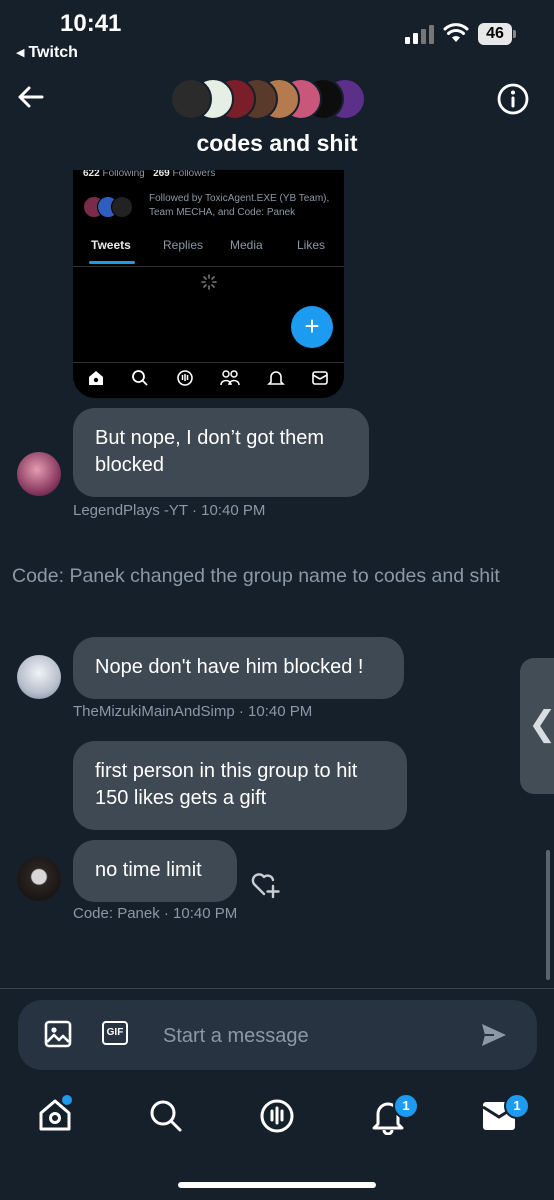 The width and height of the screenshot is (554, 1200). Describe the element at coordinates (246, 245) in the screenshot. I see `tab-media: Media` at that location.